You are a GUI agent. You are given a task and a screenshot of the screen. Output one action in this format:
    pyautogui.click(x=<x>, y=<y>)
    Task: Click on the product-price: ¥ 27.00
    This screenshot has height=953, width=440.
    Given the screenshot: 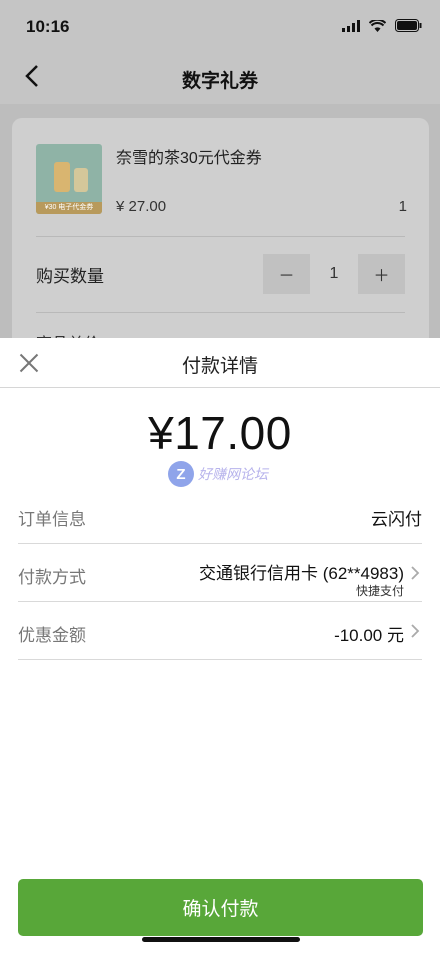 What is the action you would take?
    pyautogui.click(x=141, y=206)
    